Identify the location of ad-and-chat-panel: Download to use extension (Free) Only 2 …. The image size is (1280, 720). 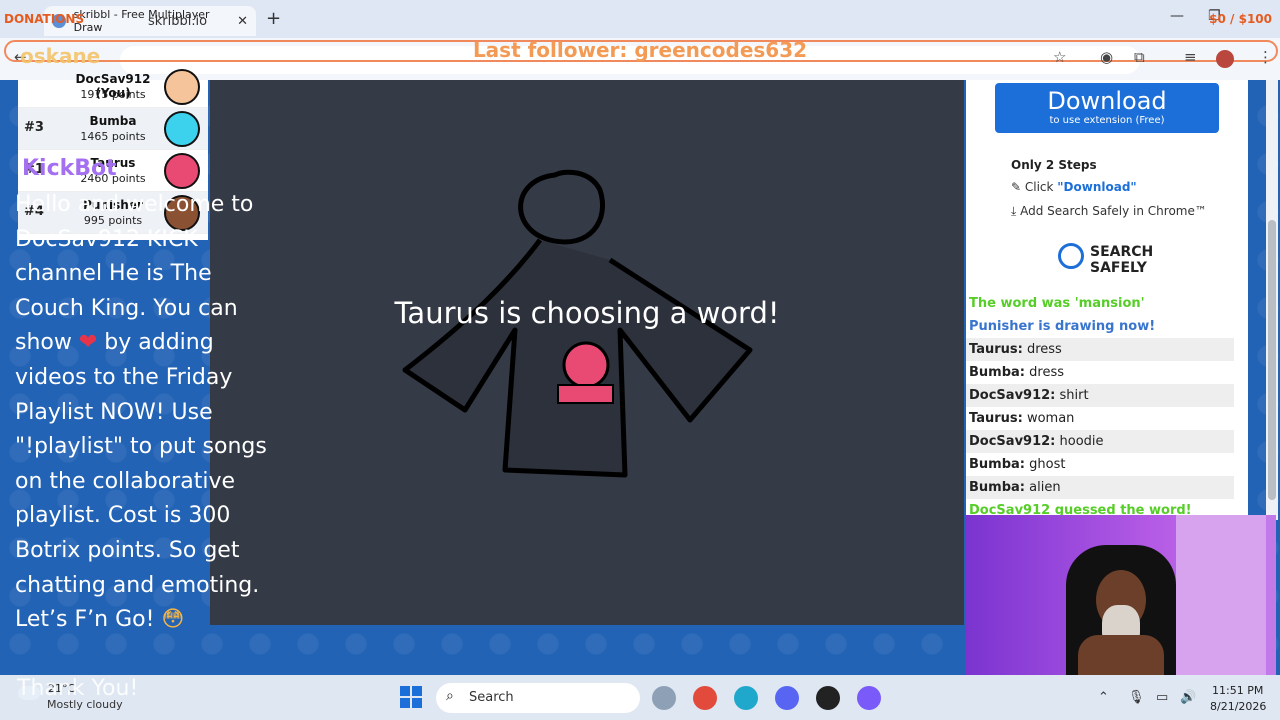
(1107, 300).